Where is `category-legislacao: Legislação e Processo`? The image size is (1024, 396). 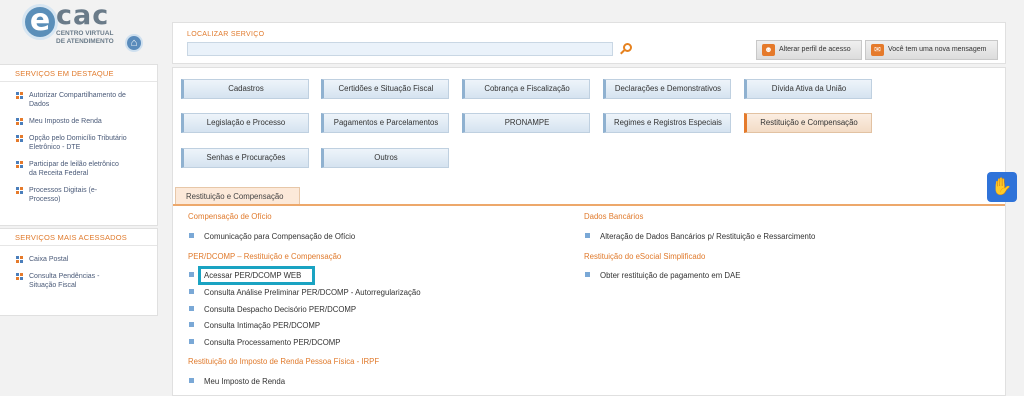
category-legislacao: Legislação e Processo is located at coordinates (245, 123).